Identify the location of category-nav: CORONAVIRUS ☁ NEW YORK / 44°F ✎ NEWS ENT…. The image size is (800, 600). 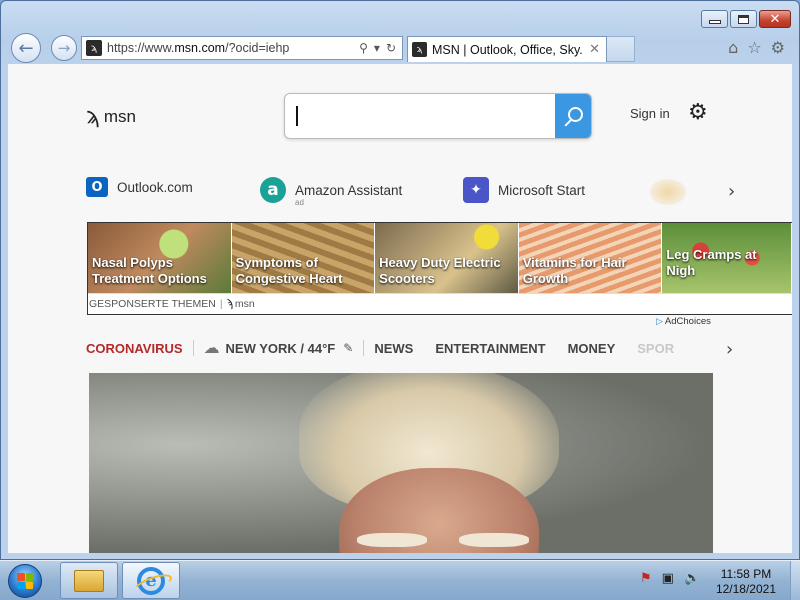
(416, 348).